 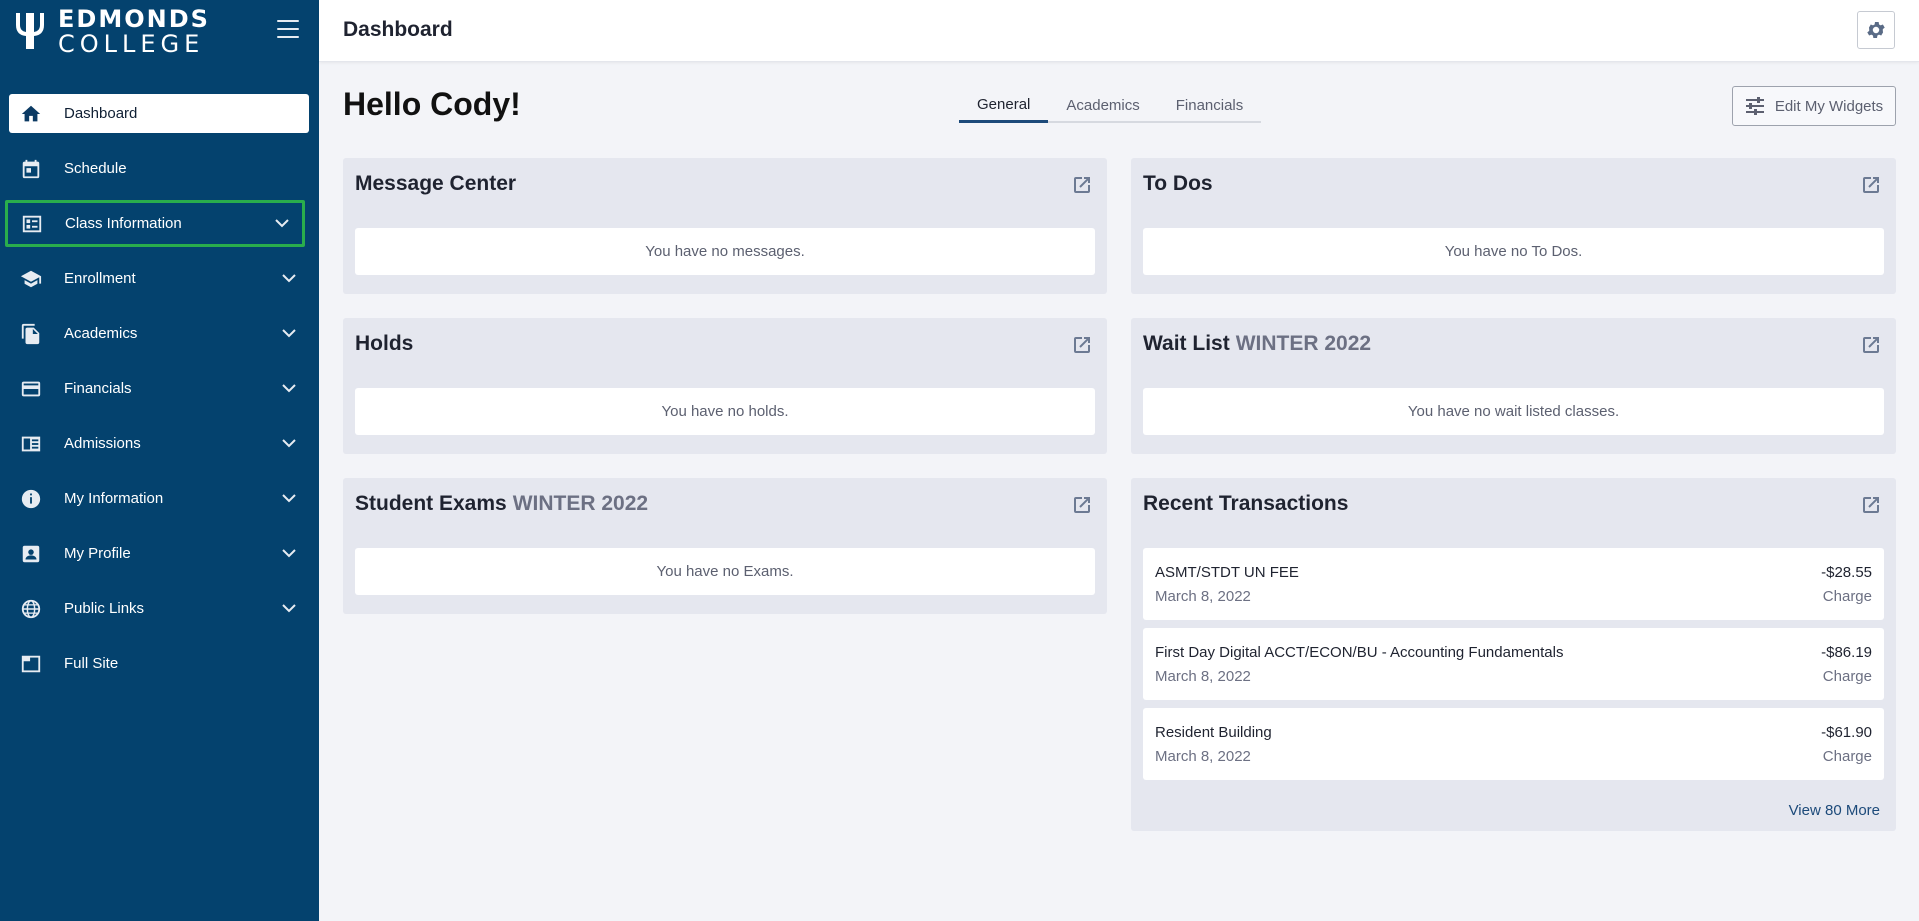 What do you see at coordinates (1846, 732) in the screenshot?
I see `transaction-amount: -$61.90` at bounding box center [1846, 732].